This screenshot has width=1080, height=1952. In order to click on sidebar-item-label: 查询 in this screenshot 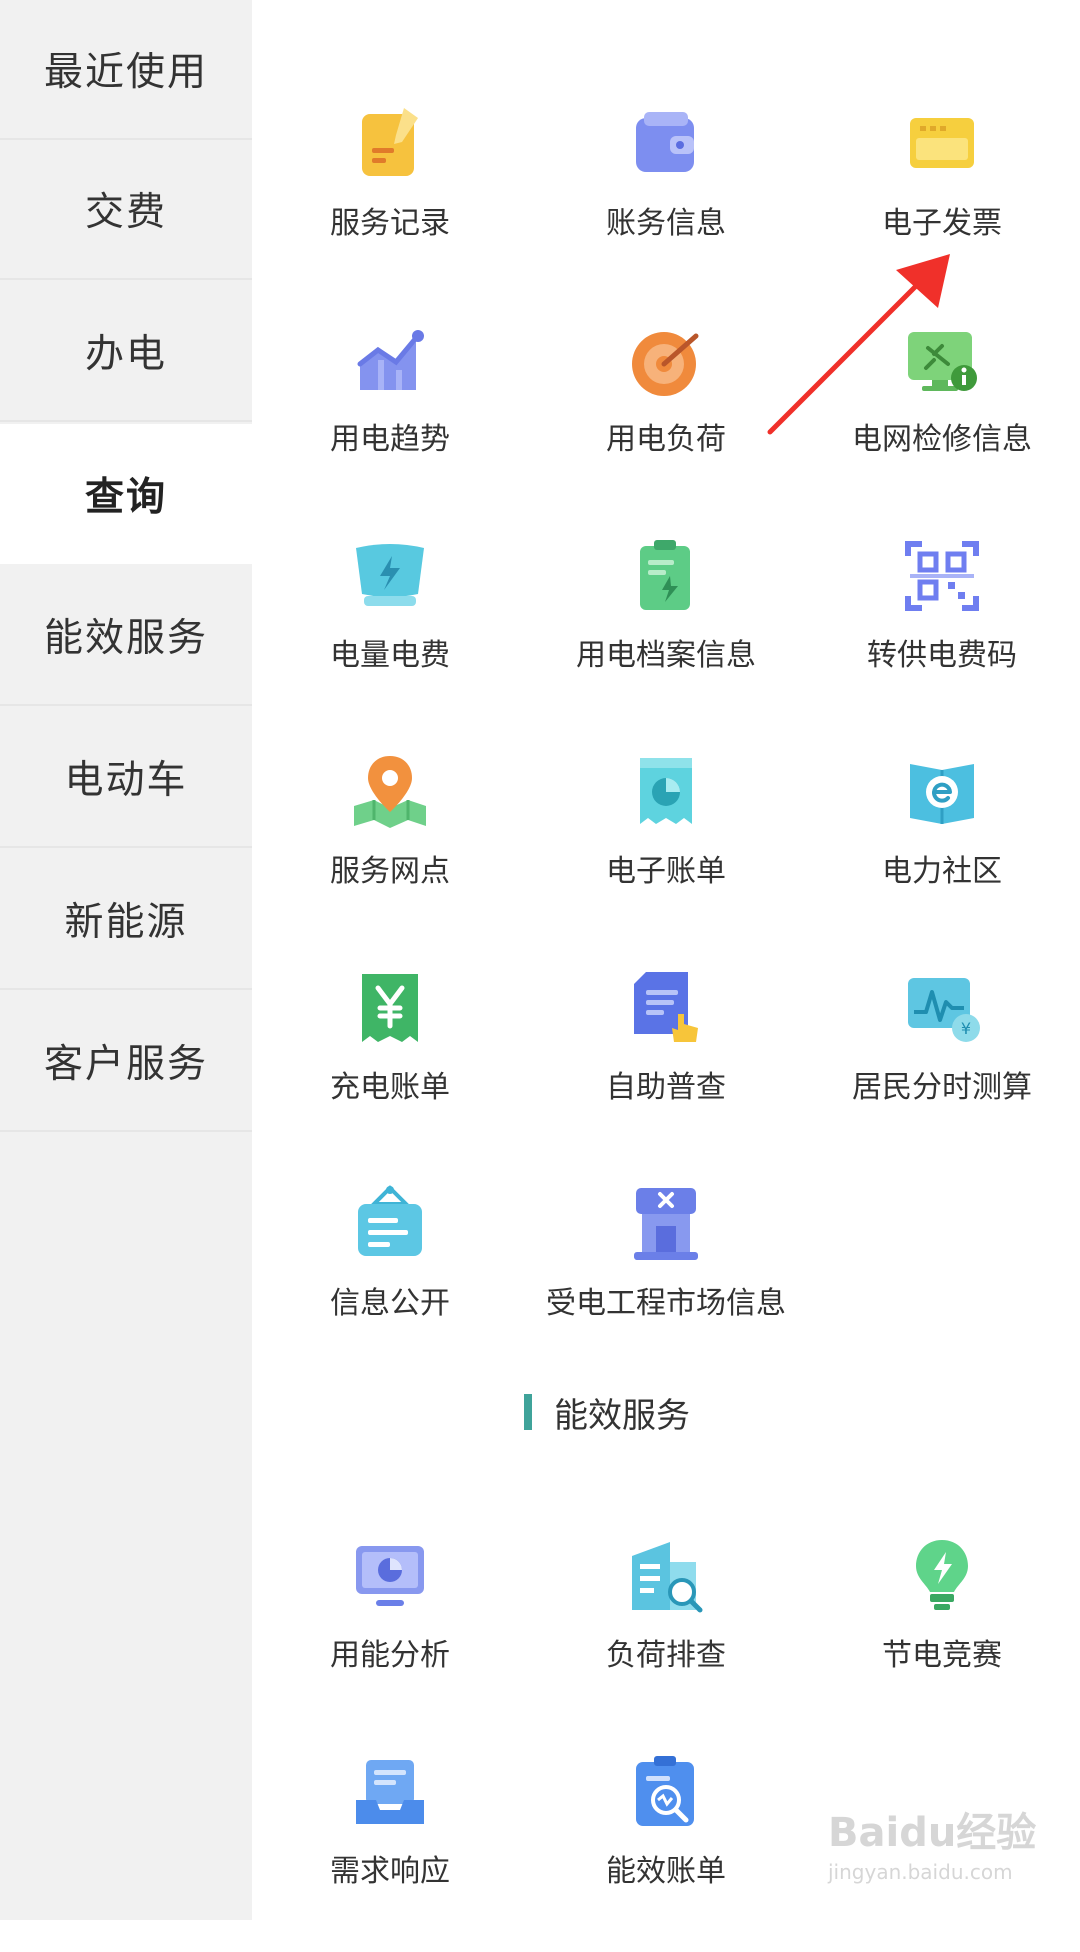, I will do `click(125, 497)`.